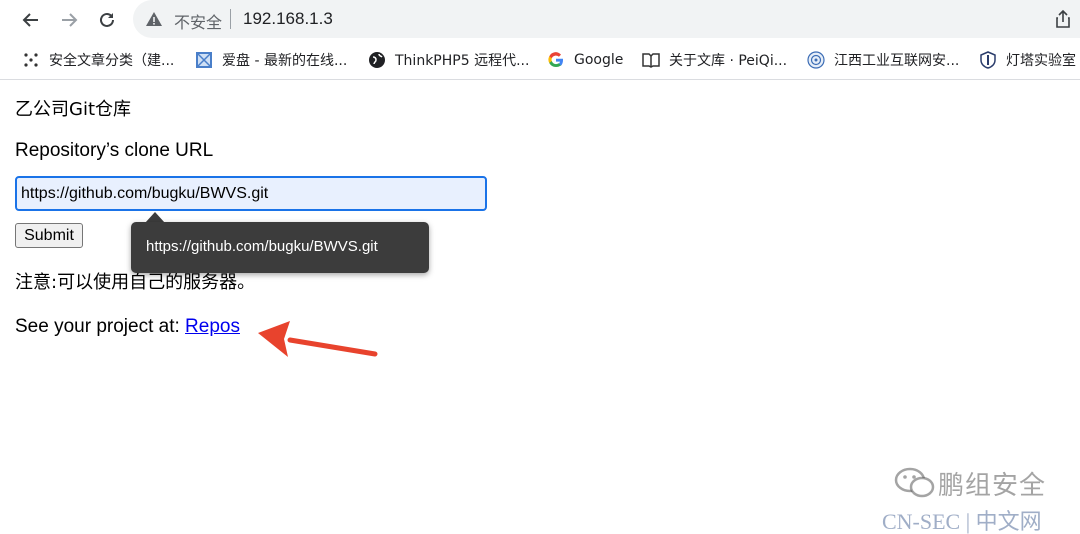 The height and width of the screenshot is (534, 1080). What do you see at coordinates (114, 150) in the screenshot?
I see `clone-url-label: Repository’s clone URL` at bounding box center [114, 150].